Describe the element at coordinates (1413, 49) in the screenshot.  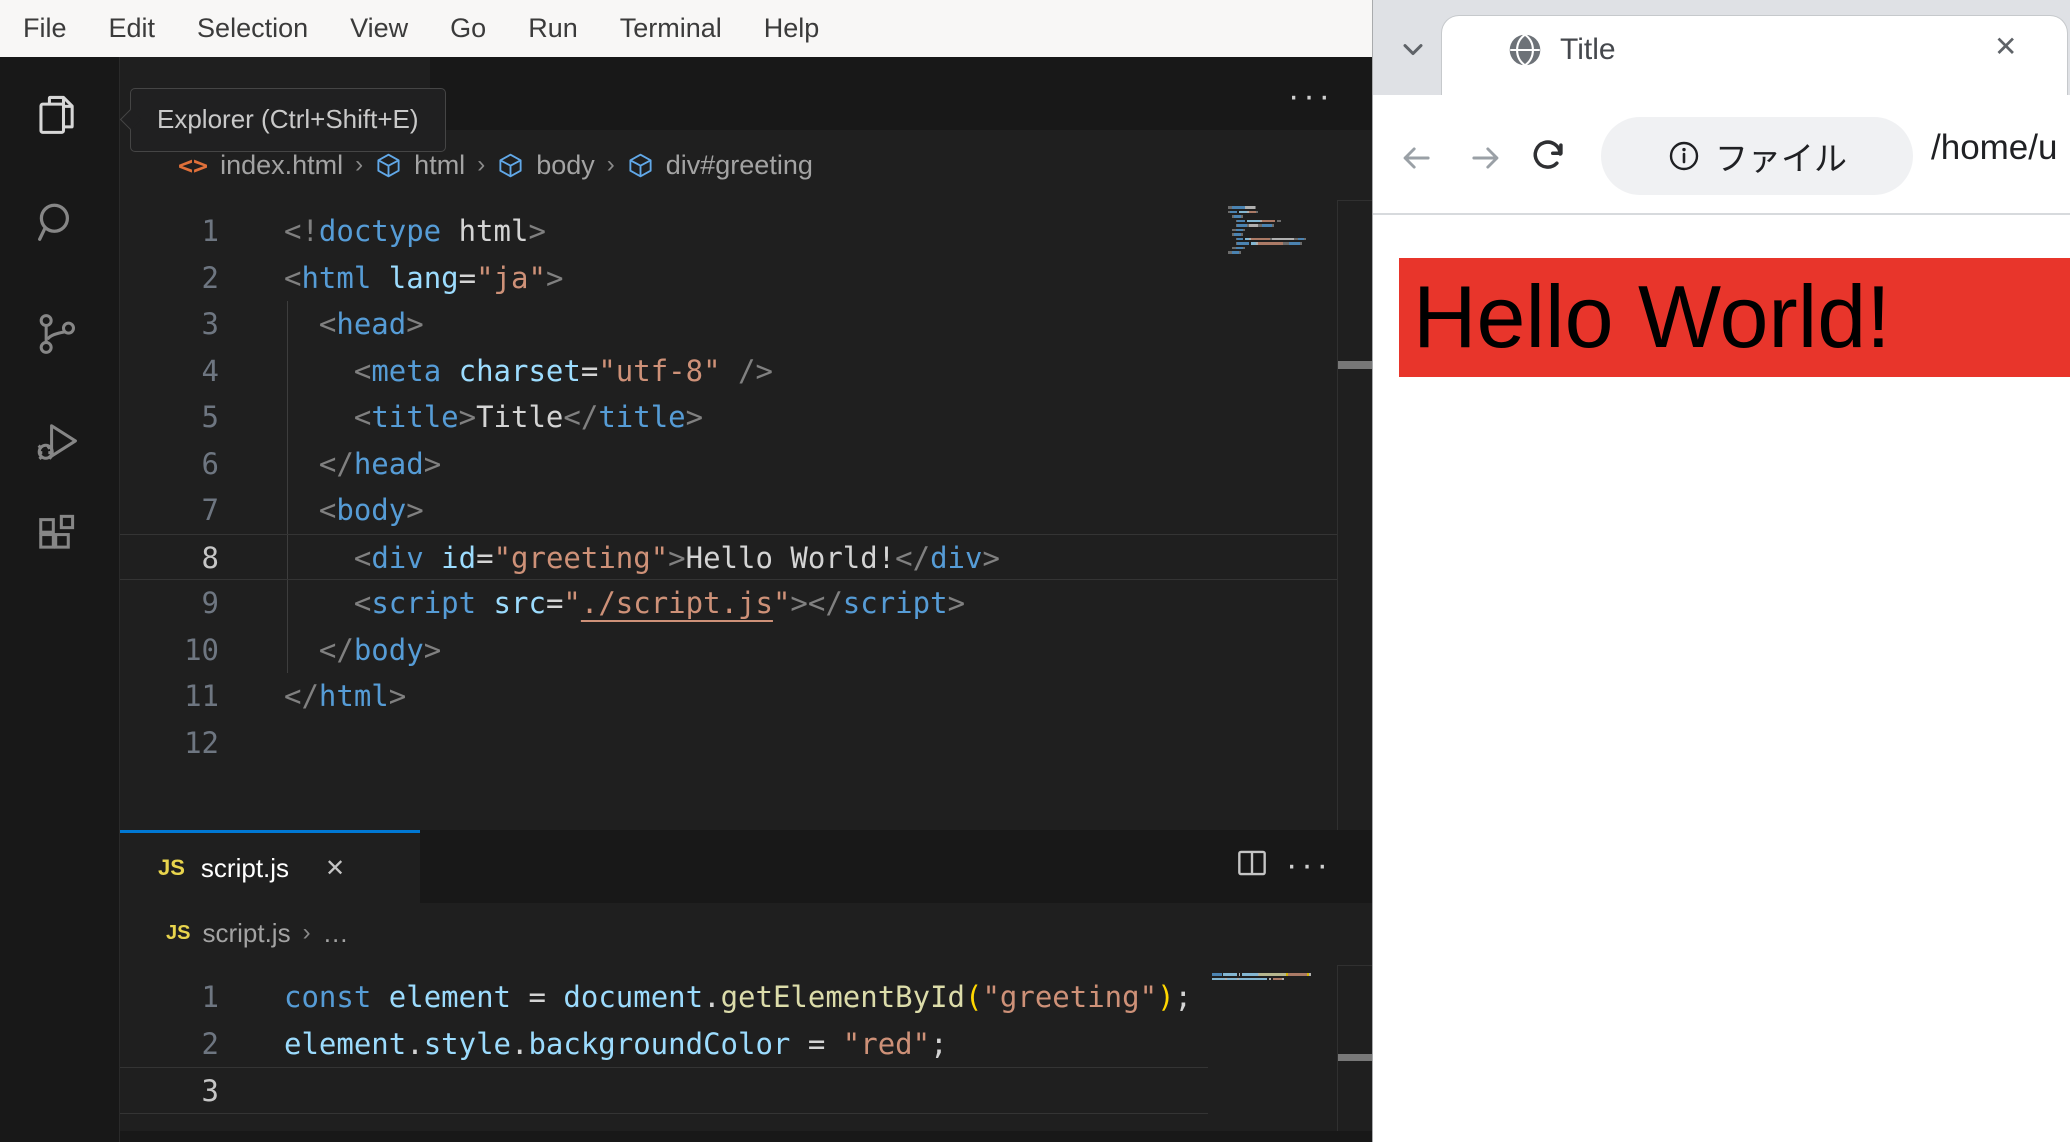
I see `tab-search-chevron-icon` at that location.